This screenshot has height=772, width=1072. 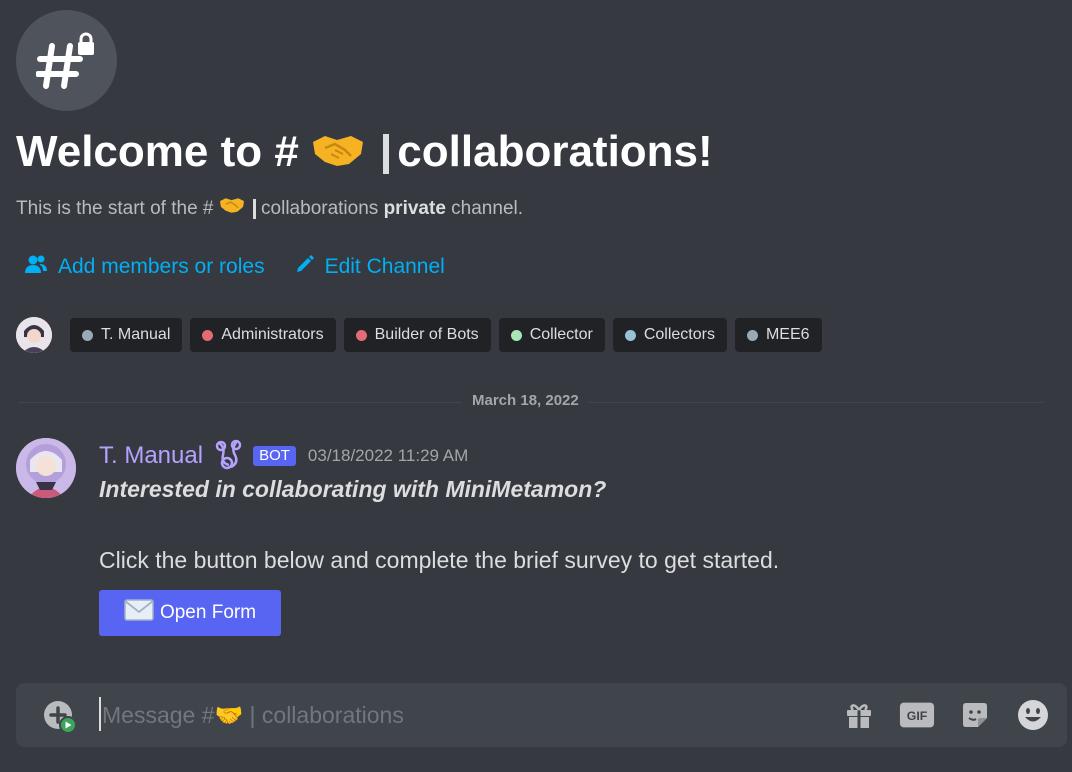 What do you see at coordinates (139, 613) in the screenshot?
I see `envelope-icon` at bounding box center [139, 613].